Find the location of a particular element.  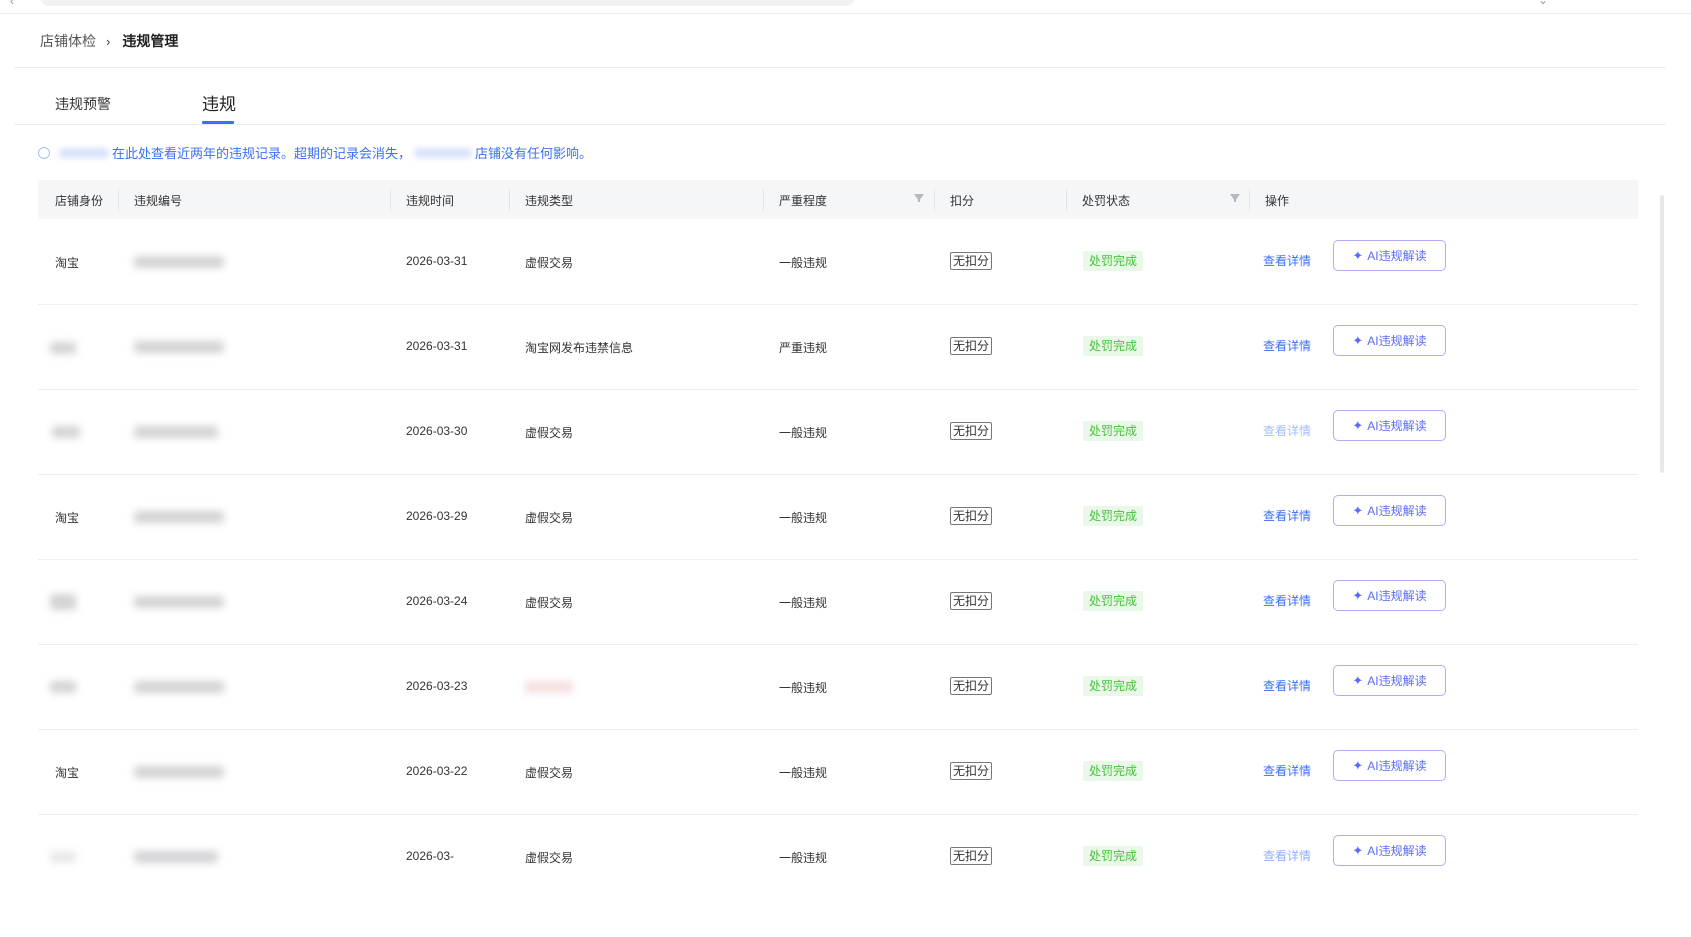

breadcrumb-parent-link: 店铺体检 is located at coordinates (68, 41).